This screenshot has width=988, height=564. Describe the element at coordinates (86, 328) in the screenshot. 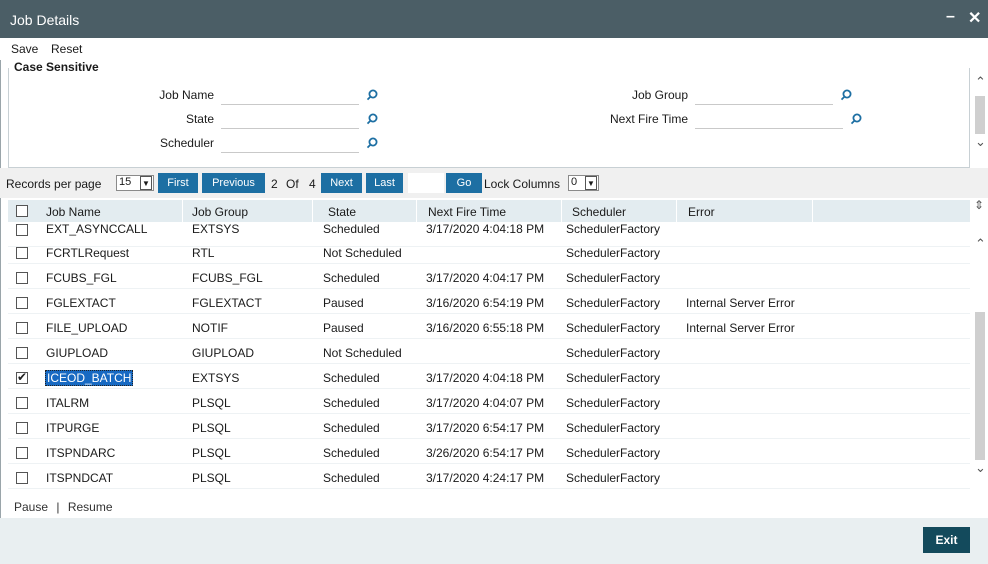

I see `job-name-cell: FILE_UPLOAD` at that location.